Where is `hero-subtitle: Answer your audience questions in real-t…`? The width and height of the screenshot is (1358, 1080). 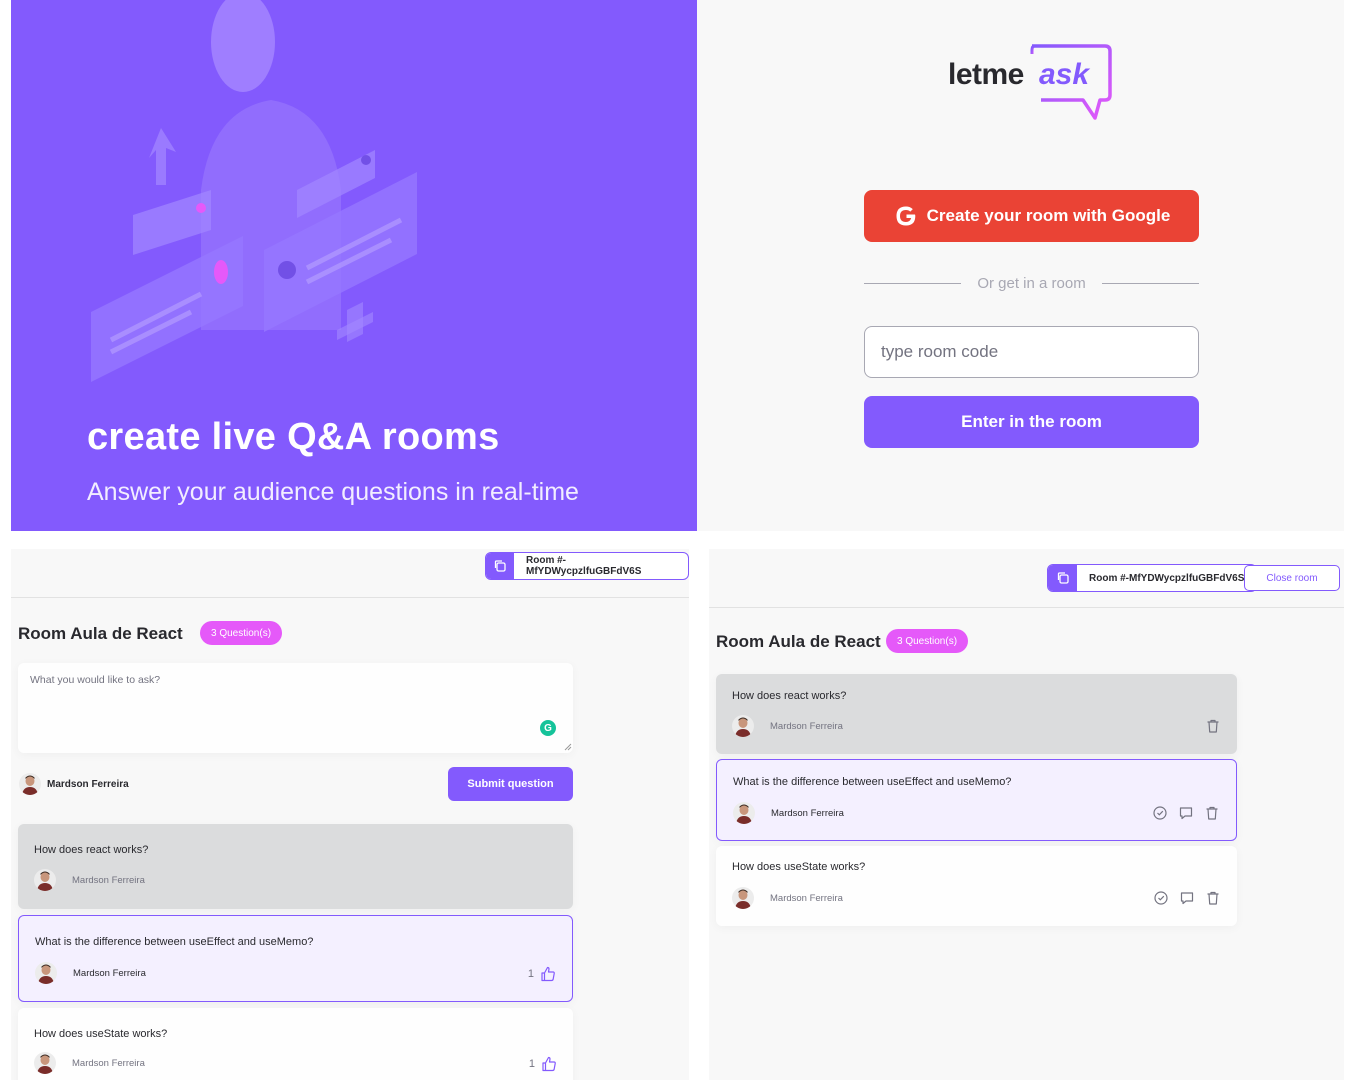
hero-subtitle: Answer your audience questions in real-t… is located at coordinates (333, 492).